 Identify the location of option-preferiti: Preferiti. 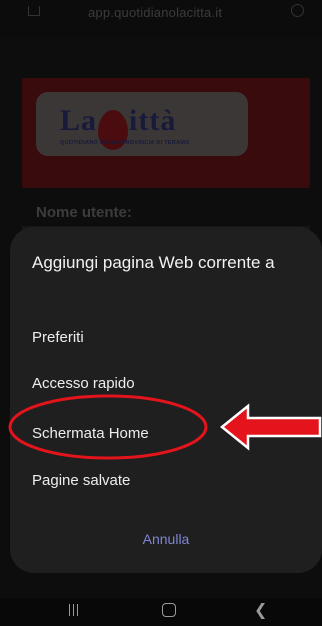
(58, 337).